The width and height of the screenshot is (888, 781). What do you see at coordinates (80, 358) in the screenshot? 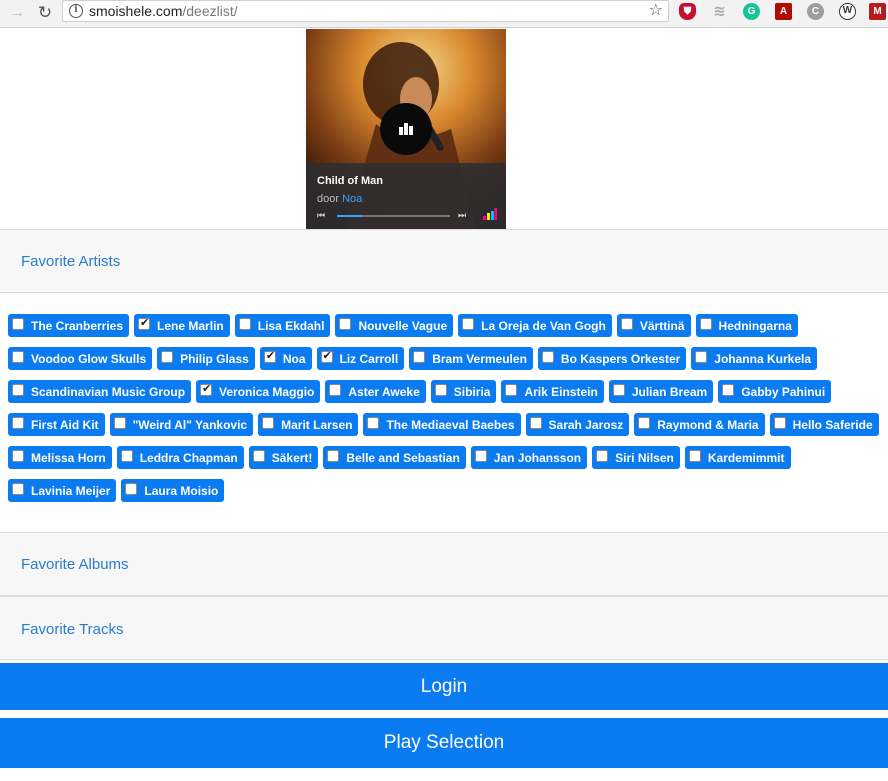
I see `artist-chip: Voodoo Glow Skulls` at bounding box center [80, 358].